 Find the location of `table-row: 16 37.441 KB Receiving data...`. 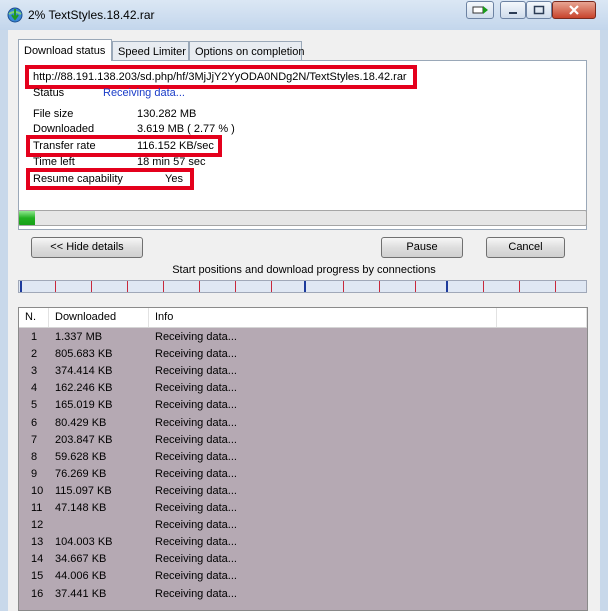

table-row: 16 37.441 KB Receiving data... is located at coordinates (303, 594).